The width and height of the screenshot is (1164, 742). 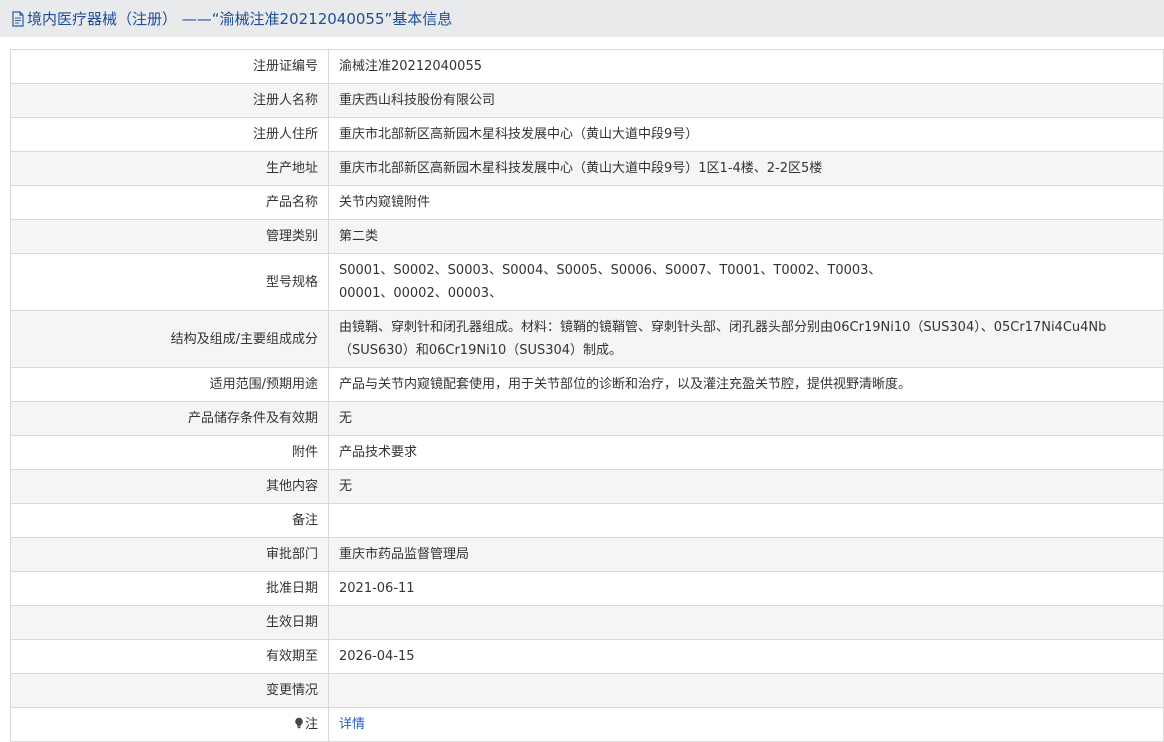 I want to click on row-label: 其他内容, so click(x=169, y=486).